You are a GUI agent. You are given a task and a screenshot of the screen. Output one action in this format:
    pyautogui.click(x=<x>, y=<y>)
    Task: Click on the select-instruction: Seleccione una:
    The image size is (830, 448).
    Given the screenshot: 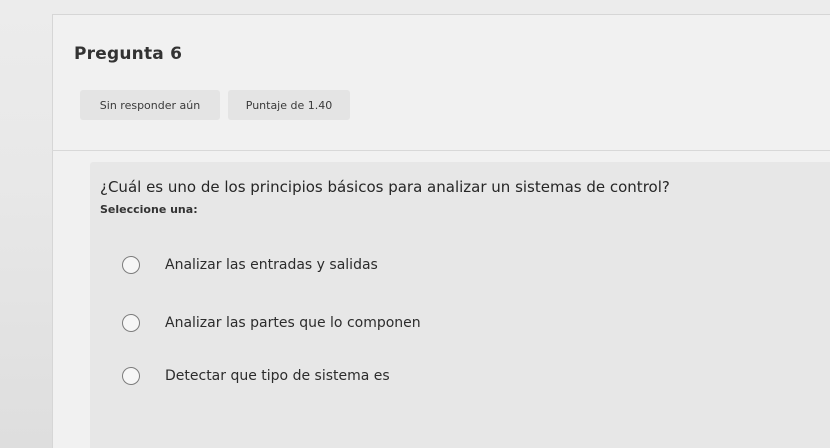 What is the action you would take?
    pyautogui.click(x=149, y=209)
    